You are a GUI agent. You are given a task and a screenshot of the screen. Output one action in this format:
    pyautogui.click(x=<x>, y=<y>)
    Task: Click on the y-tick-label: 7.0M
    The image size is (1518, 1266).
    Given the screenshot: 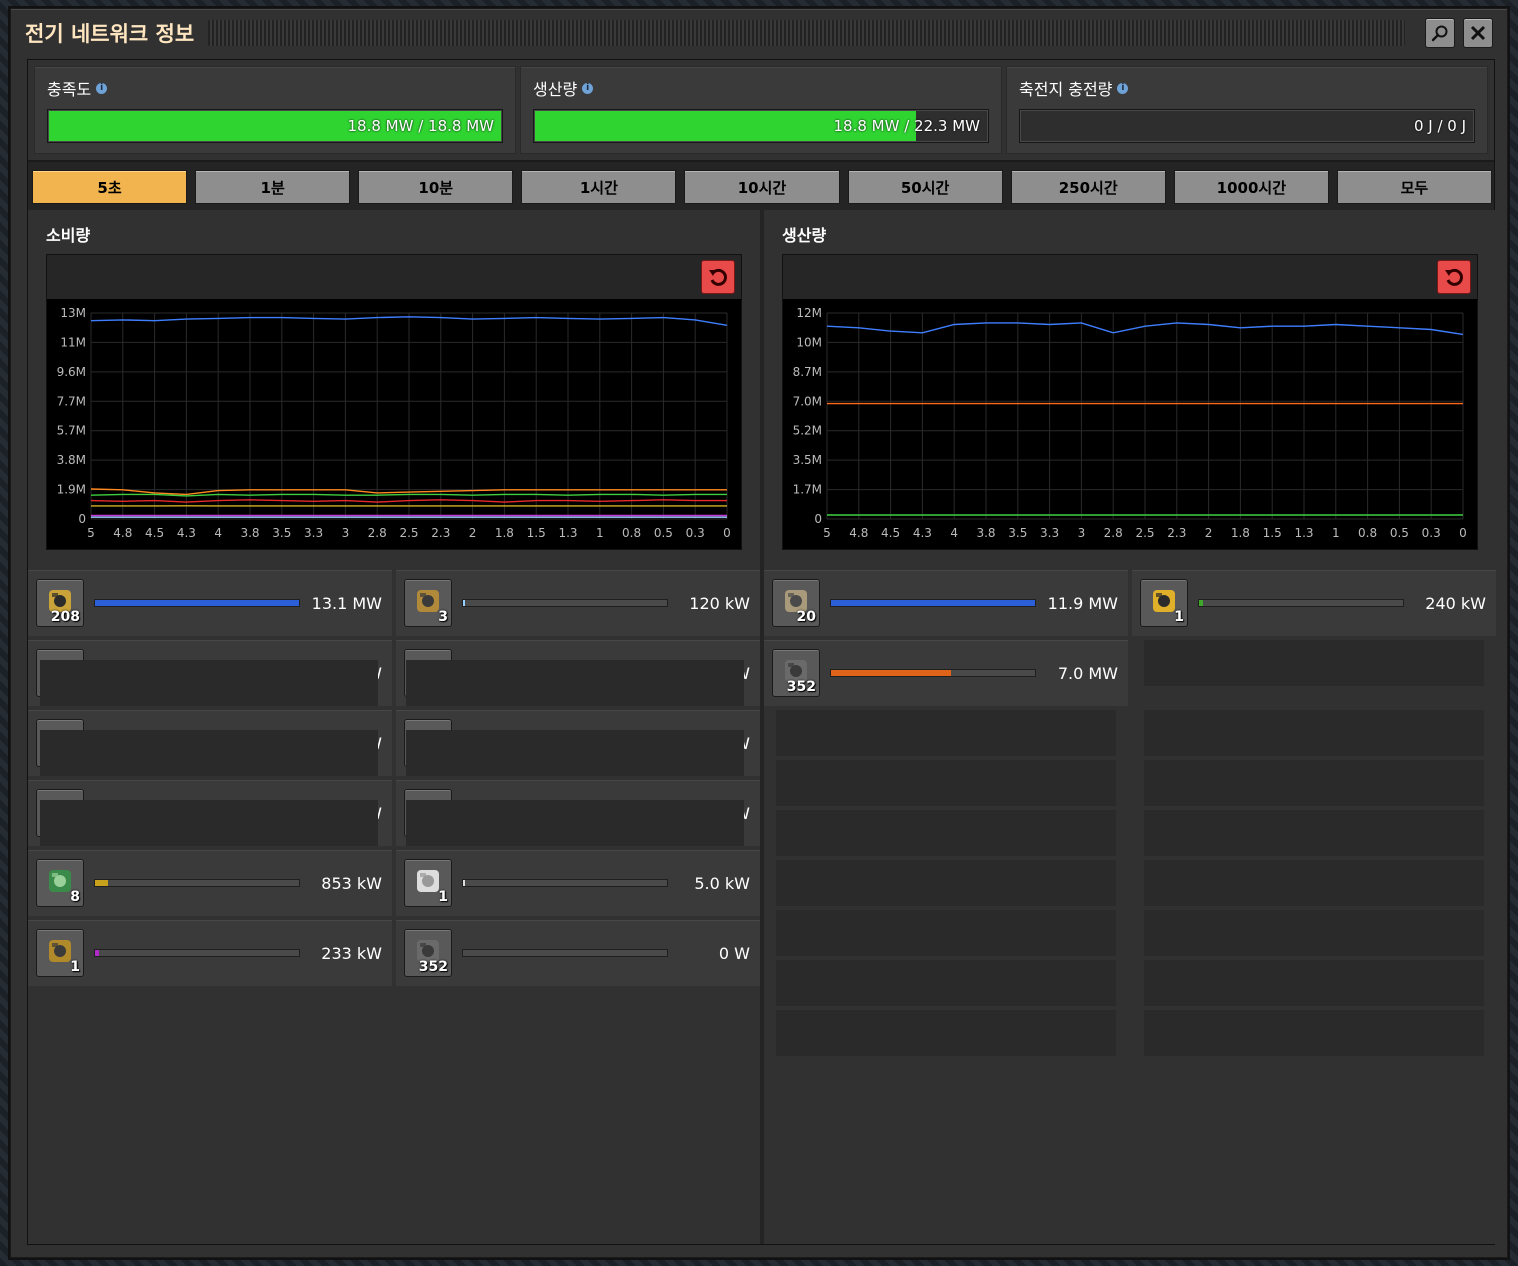 What is the action you would take?
    pyautogui.click(x=807, y=401)
    